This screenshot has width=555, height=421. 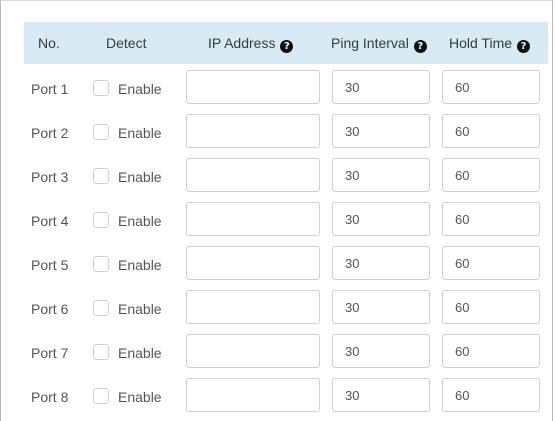 What do you see at coordinates (126, 43) in the screenshot?
I see `header-detect: Detect` at bounding box center [126, 43].